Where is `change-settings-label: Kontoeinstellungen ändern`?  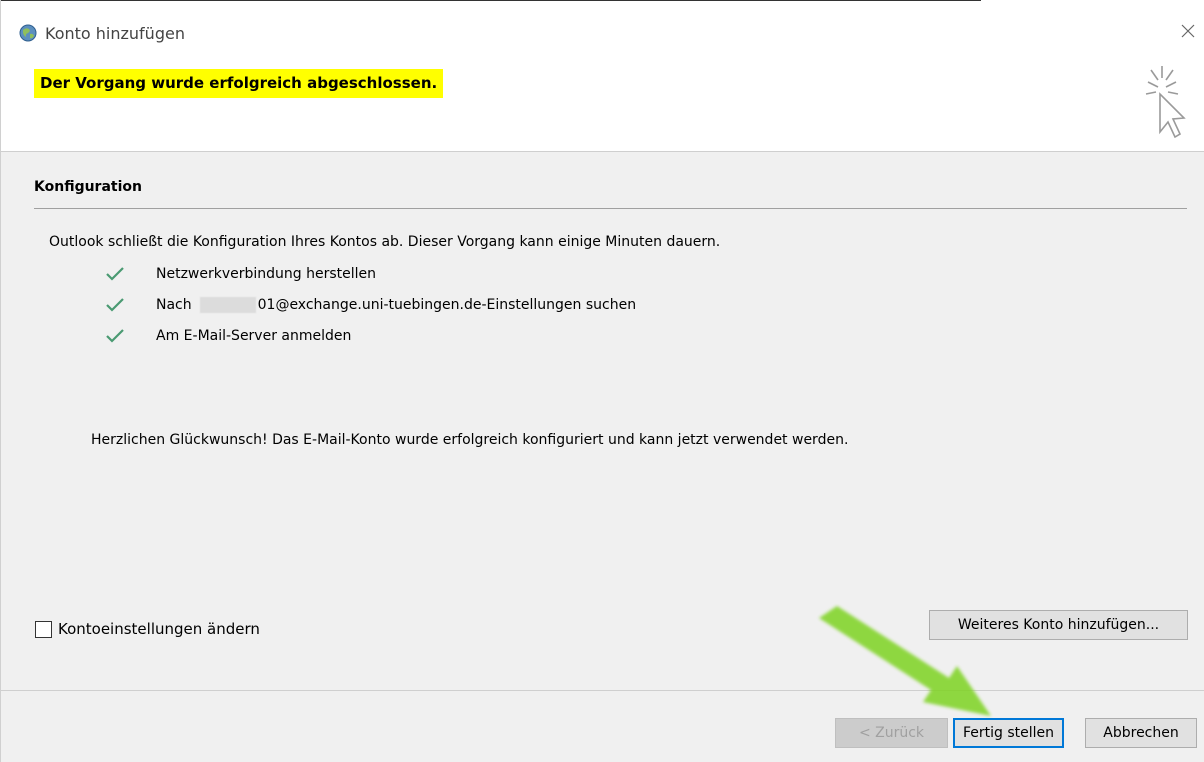
change-settings-label: Kontoeinstellungen ändern is located at coordinates (159, 629).